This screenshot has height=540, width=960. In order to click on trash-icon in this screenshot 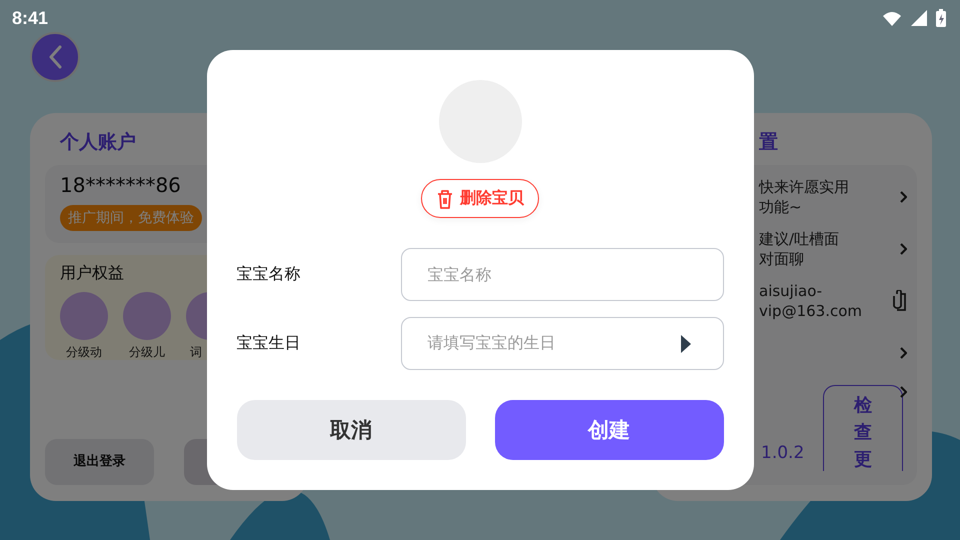, I will do `click(445, 198)`.